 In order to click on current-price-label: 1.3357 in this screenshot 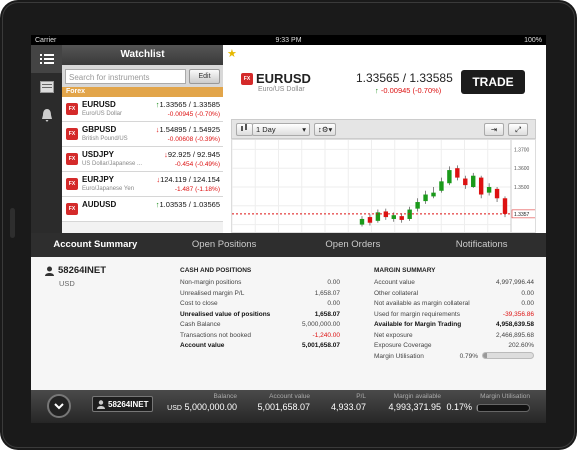, I will do `click(522, 215)`.